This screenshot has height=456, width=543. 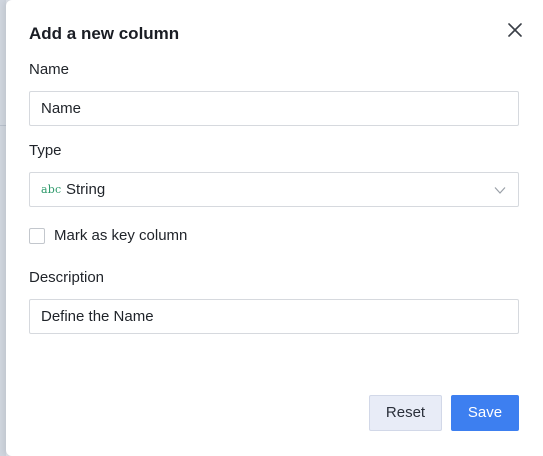 What do you see at coordinates (45, 150) in the screenshot?
I see `type-label: Type` at bounding box center [45, 150].